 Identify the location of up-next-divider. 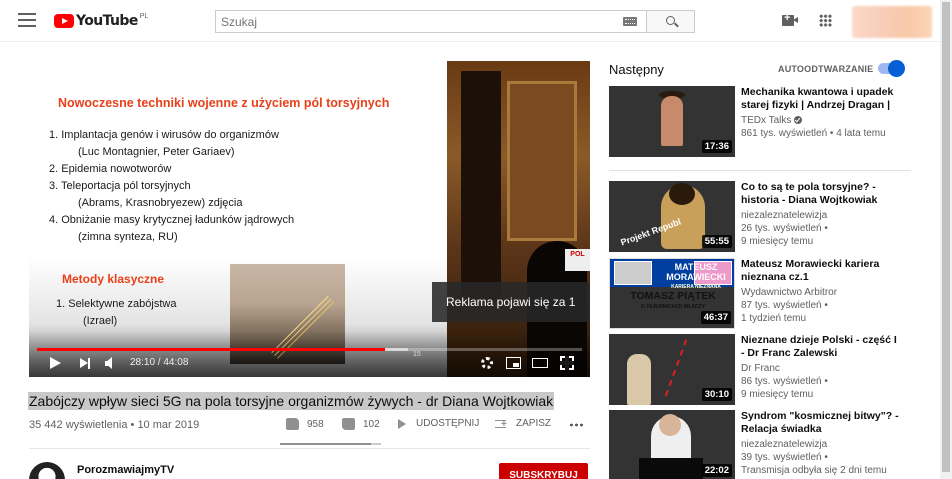
(760, 170).